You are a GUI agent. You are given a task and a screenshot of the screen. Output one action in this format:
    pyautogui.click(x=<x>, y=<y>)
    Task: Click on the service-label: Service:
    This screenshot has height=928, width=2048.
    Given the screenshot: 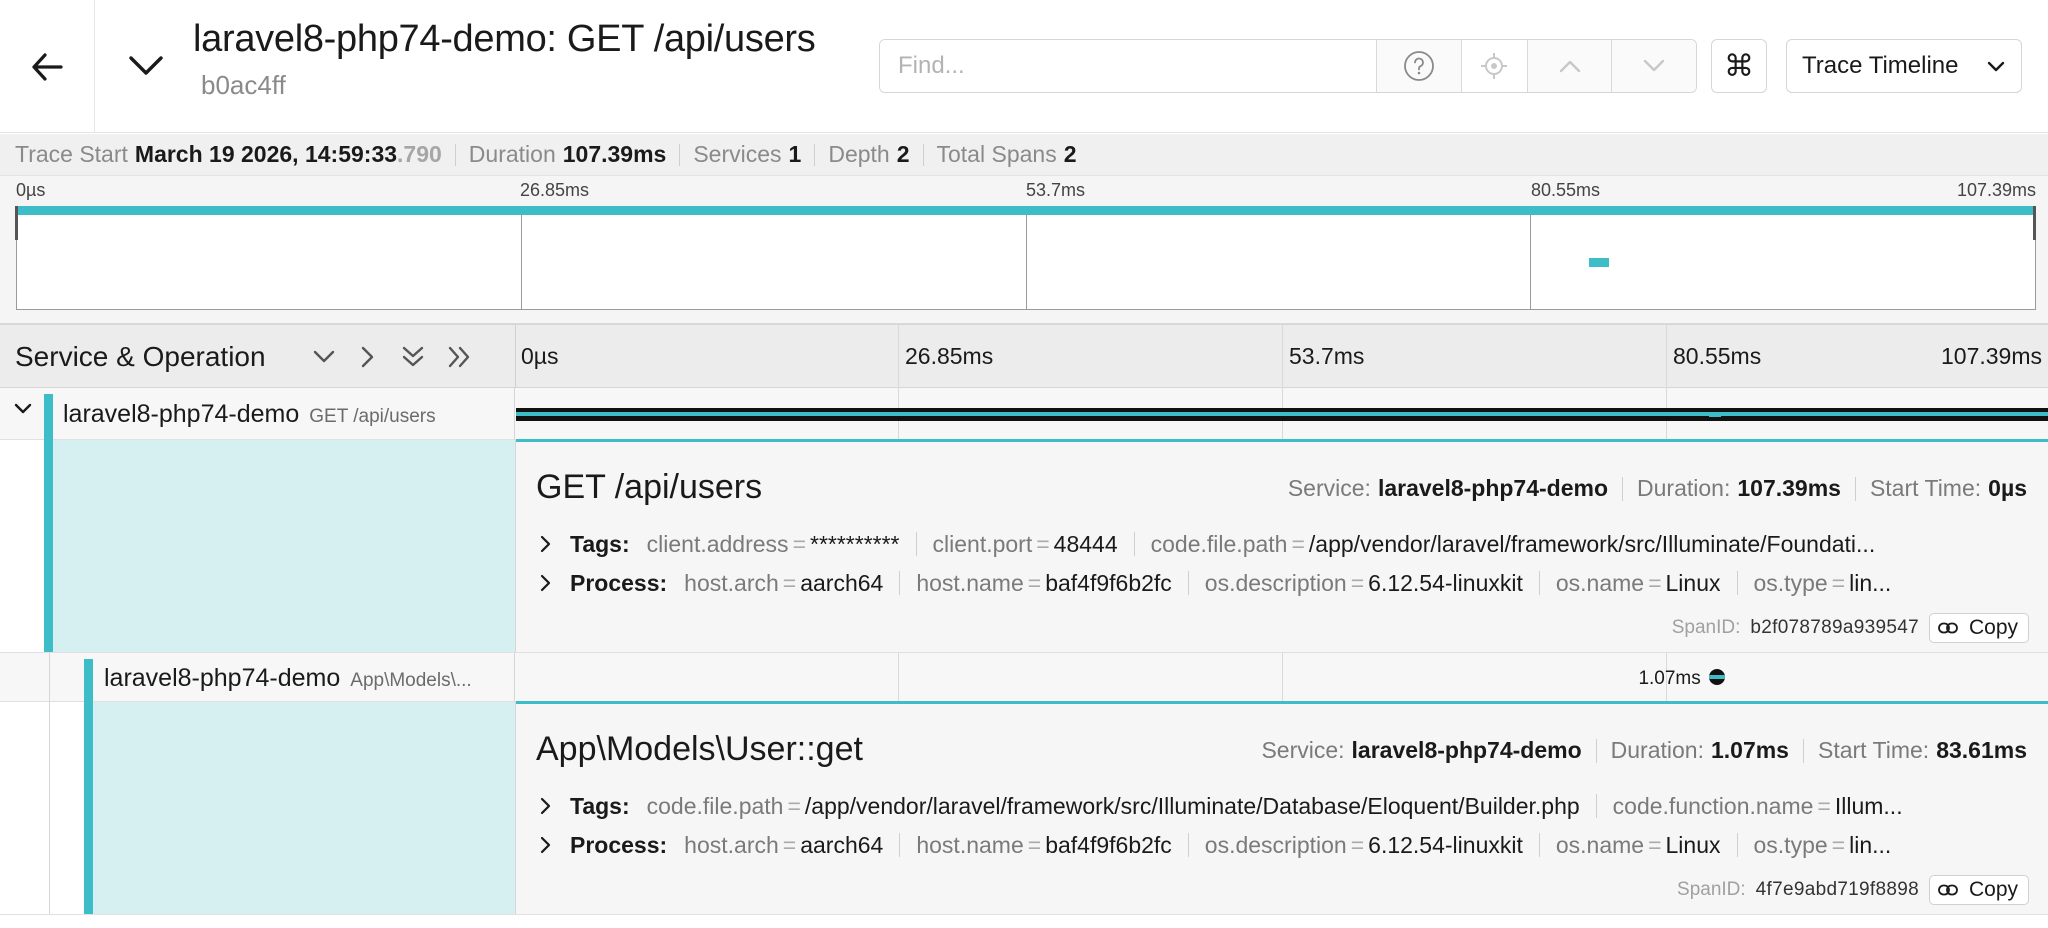 What is the action you would take?
    pyautogui.click(x=1329, y=488)
    